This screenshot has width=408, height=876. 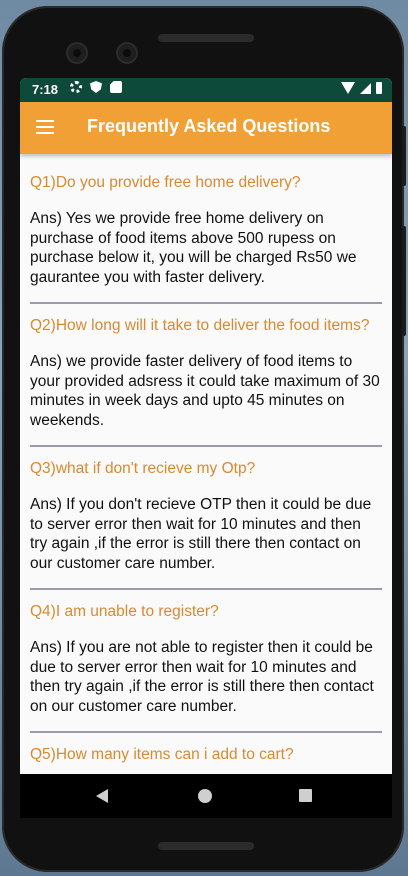 What do you see at coordinates (162, 754) in the screenshot?
I see `faq-question: Q5)How many items can i add to cart?` at bounding box center [162, 754].